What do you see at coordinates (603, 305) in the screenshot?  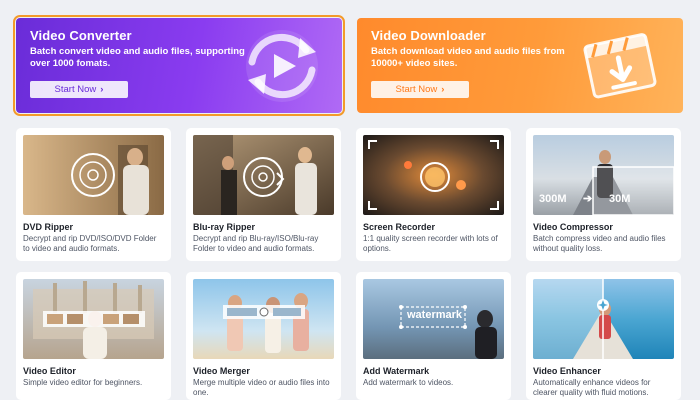 I see `sparkle-icon` at bounding box center [603, 305].